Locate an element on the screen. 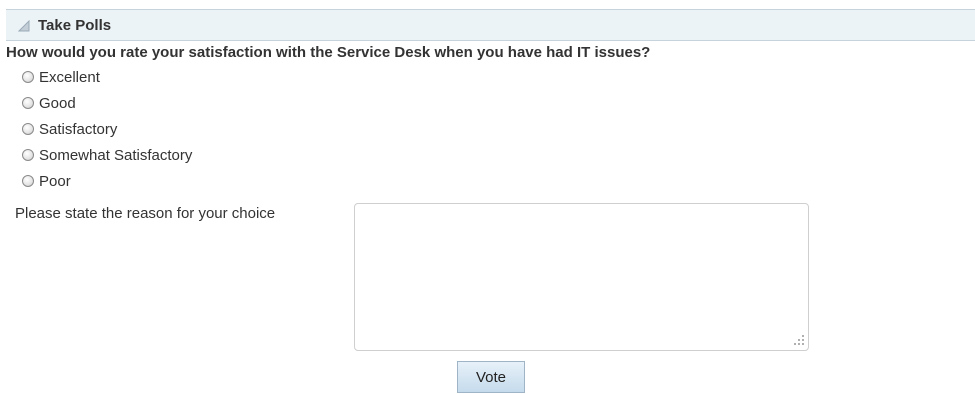 The width and height of the screenshot is (975, 394). option-poor: Poor is located at coordinates (107, 181).